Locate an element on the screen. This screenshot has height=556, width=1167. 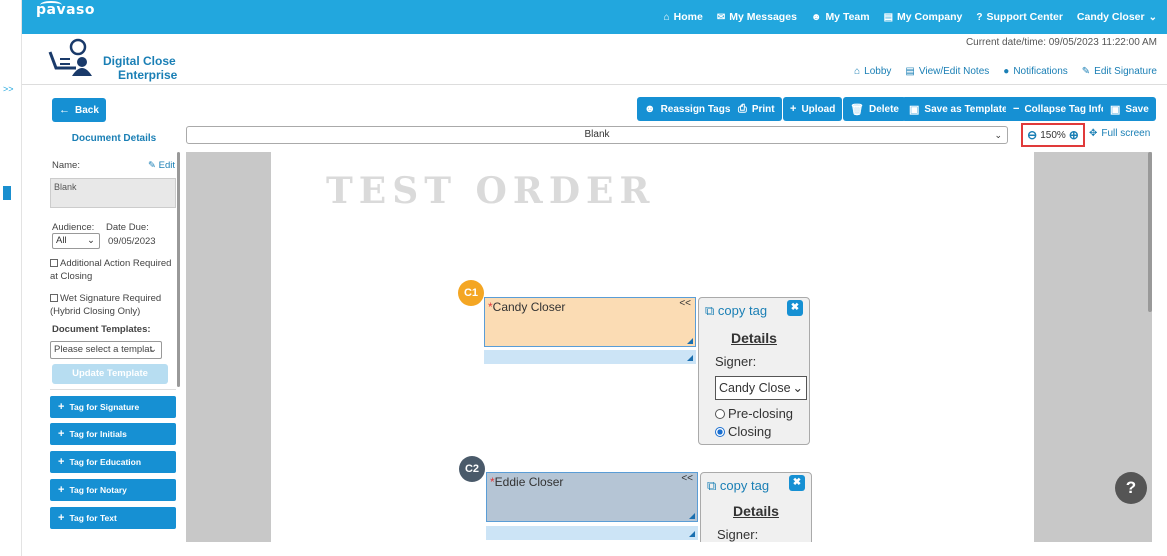
nav-my-messages: ✉ My Messages is located at coordinates (757, 17).